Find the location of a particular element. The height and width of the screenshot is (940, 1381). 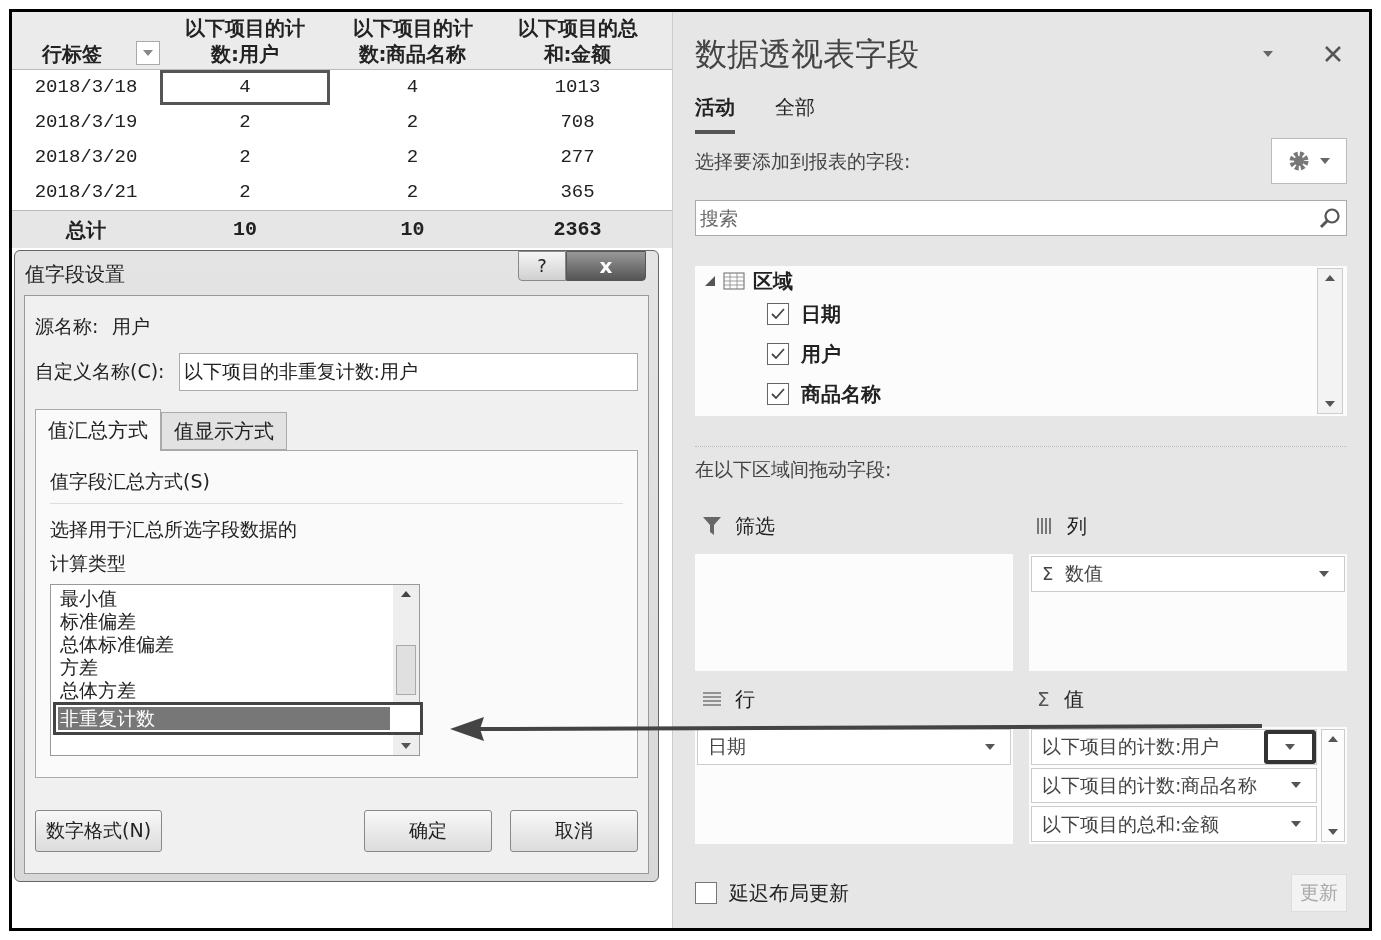

field-name: 以下项目的计数:商品名称 is located at coordinates (1150, 785).